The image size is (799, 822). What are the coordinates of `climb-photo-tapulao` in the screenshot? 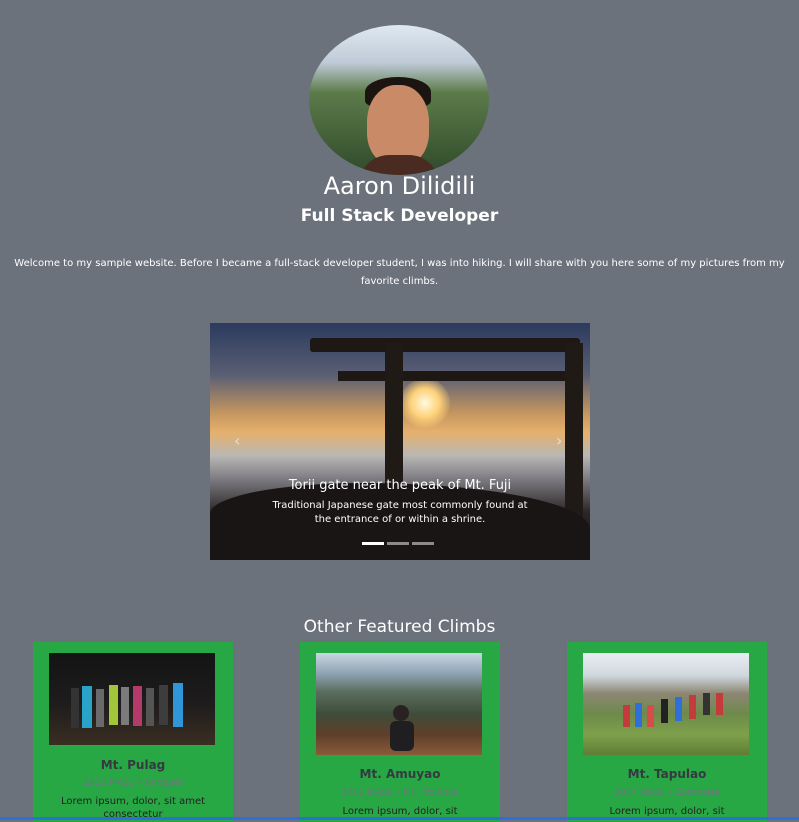 It's located at (666, 704).